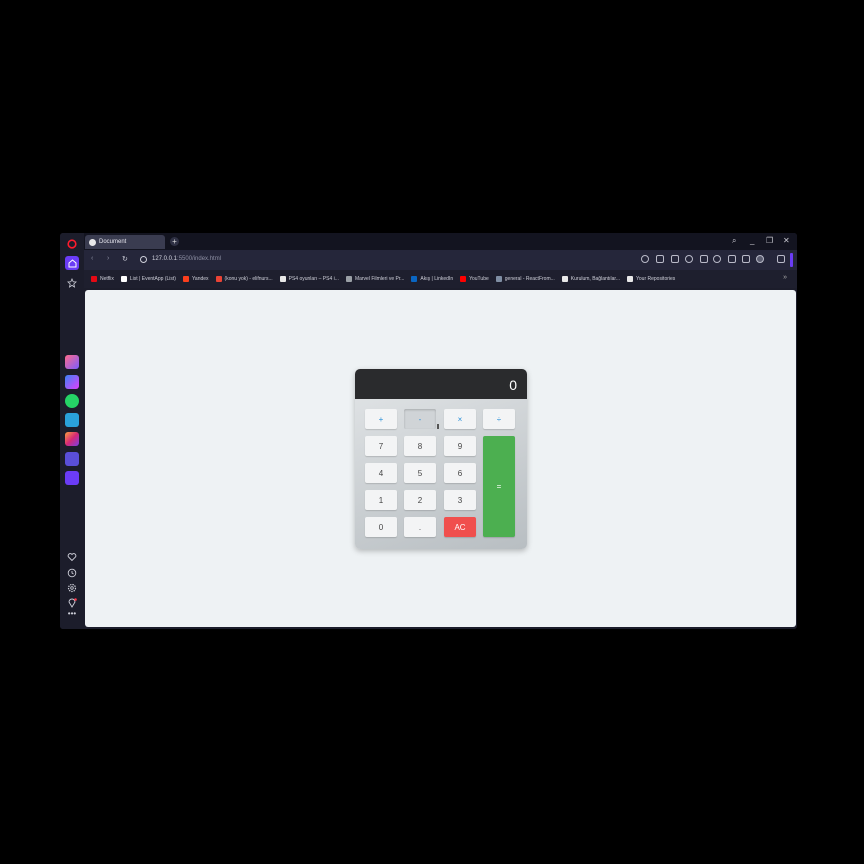  I want to click on vpn-shield-icon, so click(689, 259).